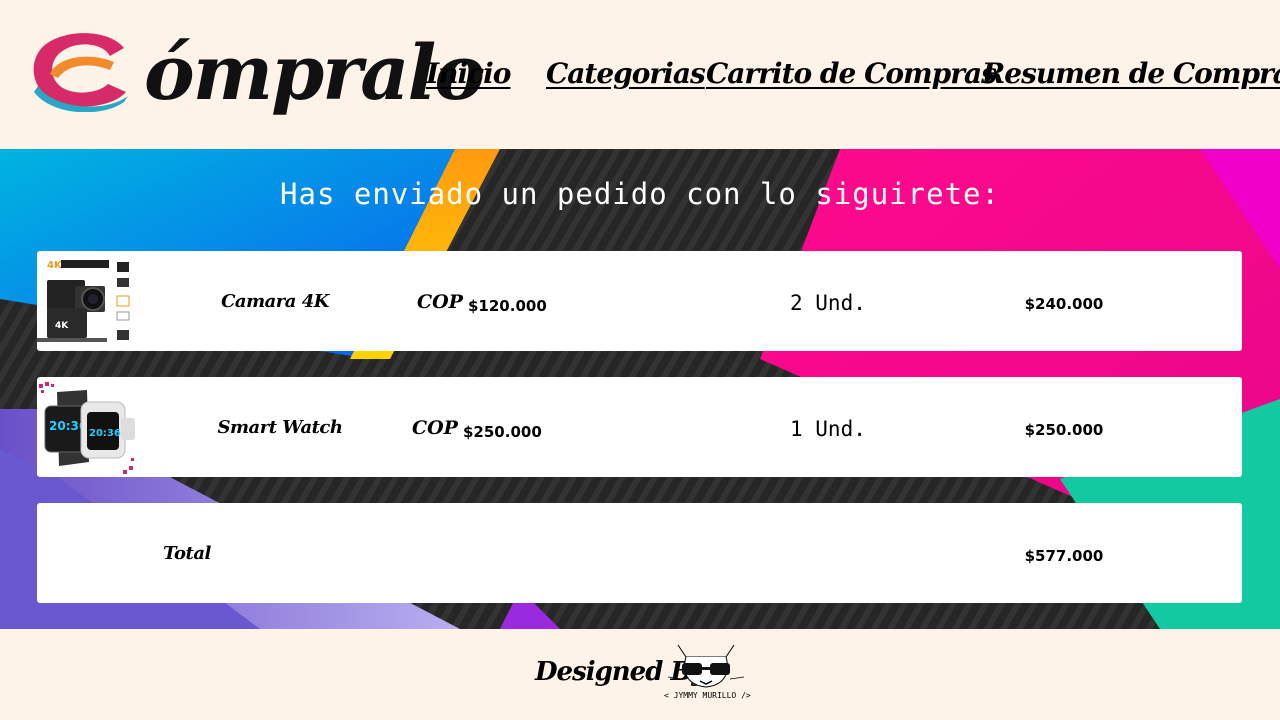 The height and width of the screenshot is (720, 1280). What do you see at coordinates (507, 306) in the screenshot?
I see `item-price: $120.000` at bounding box center [507, 306].